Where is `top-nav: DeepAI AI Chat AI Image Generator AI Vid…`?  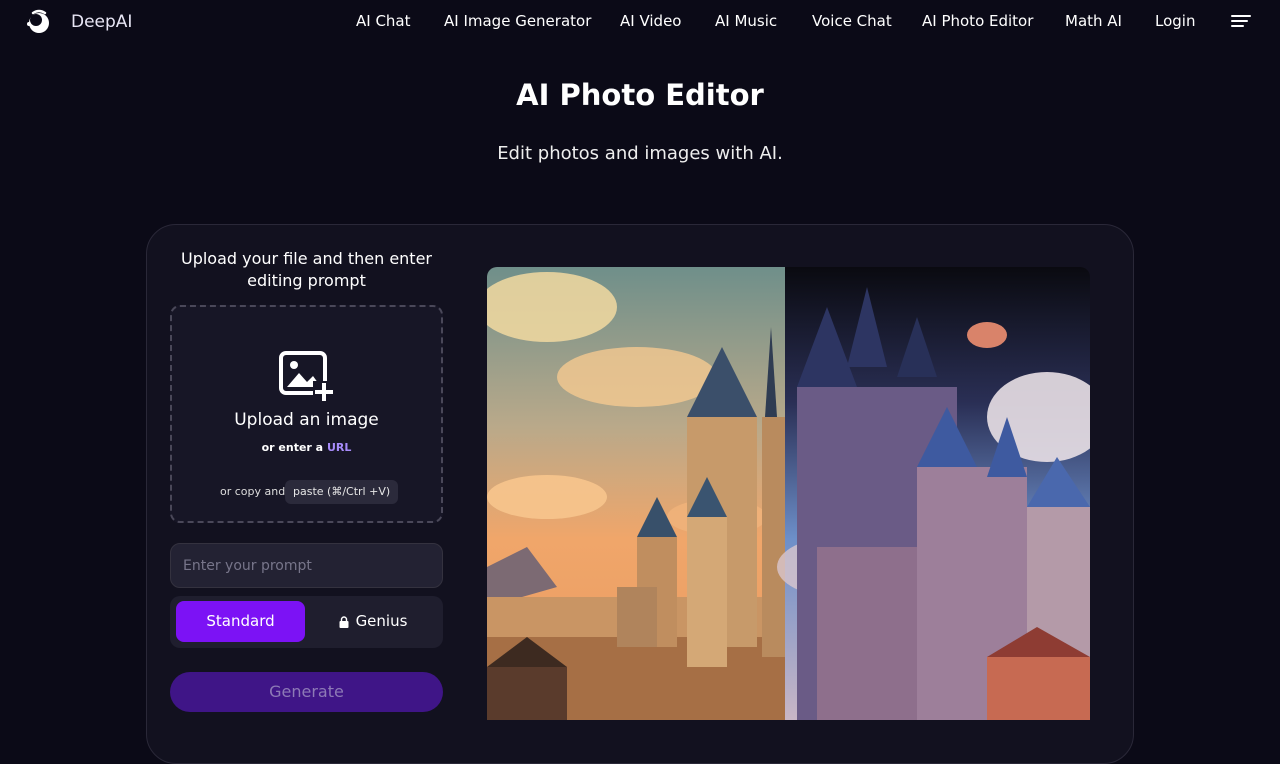
top-nav: DeepAI AI Chat AI Image Generator AI Vid… is located at coordinates (640, 22).